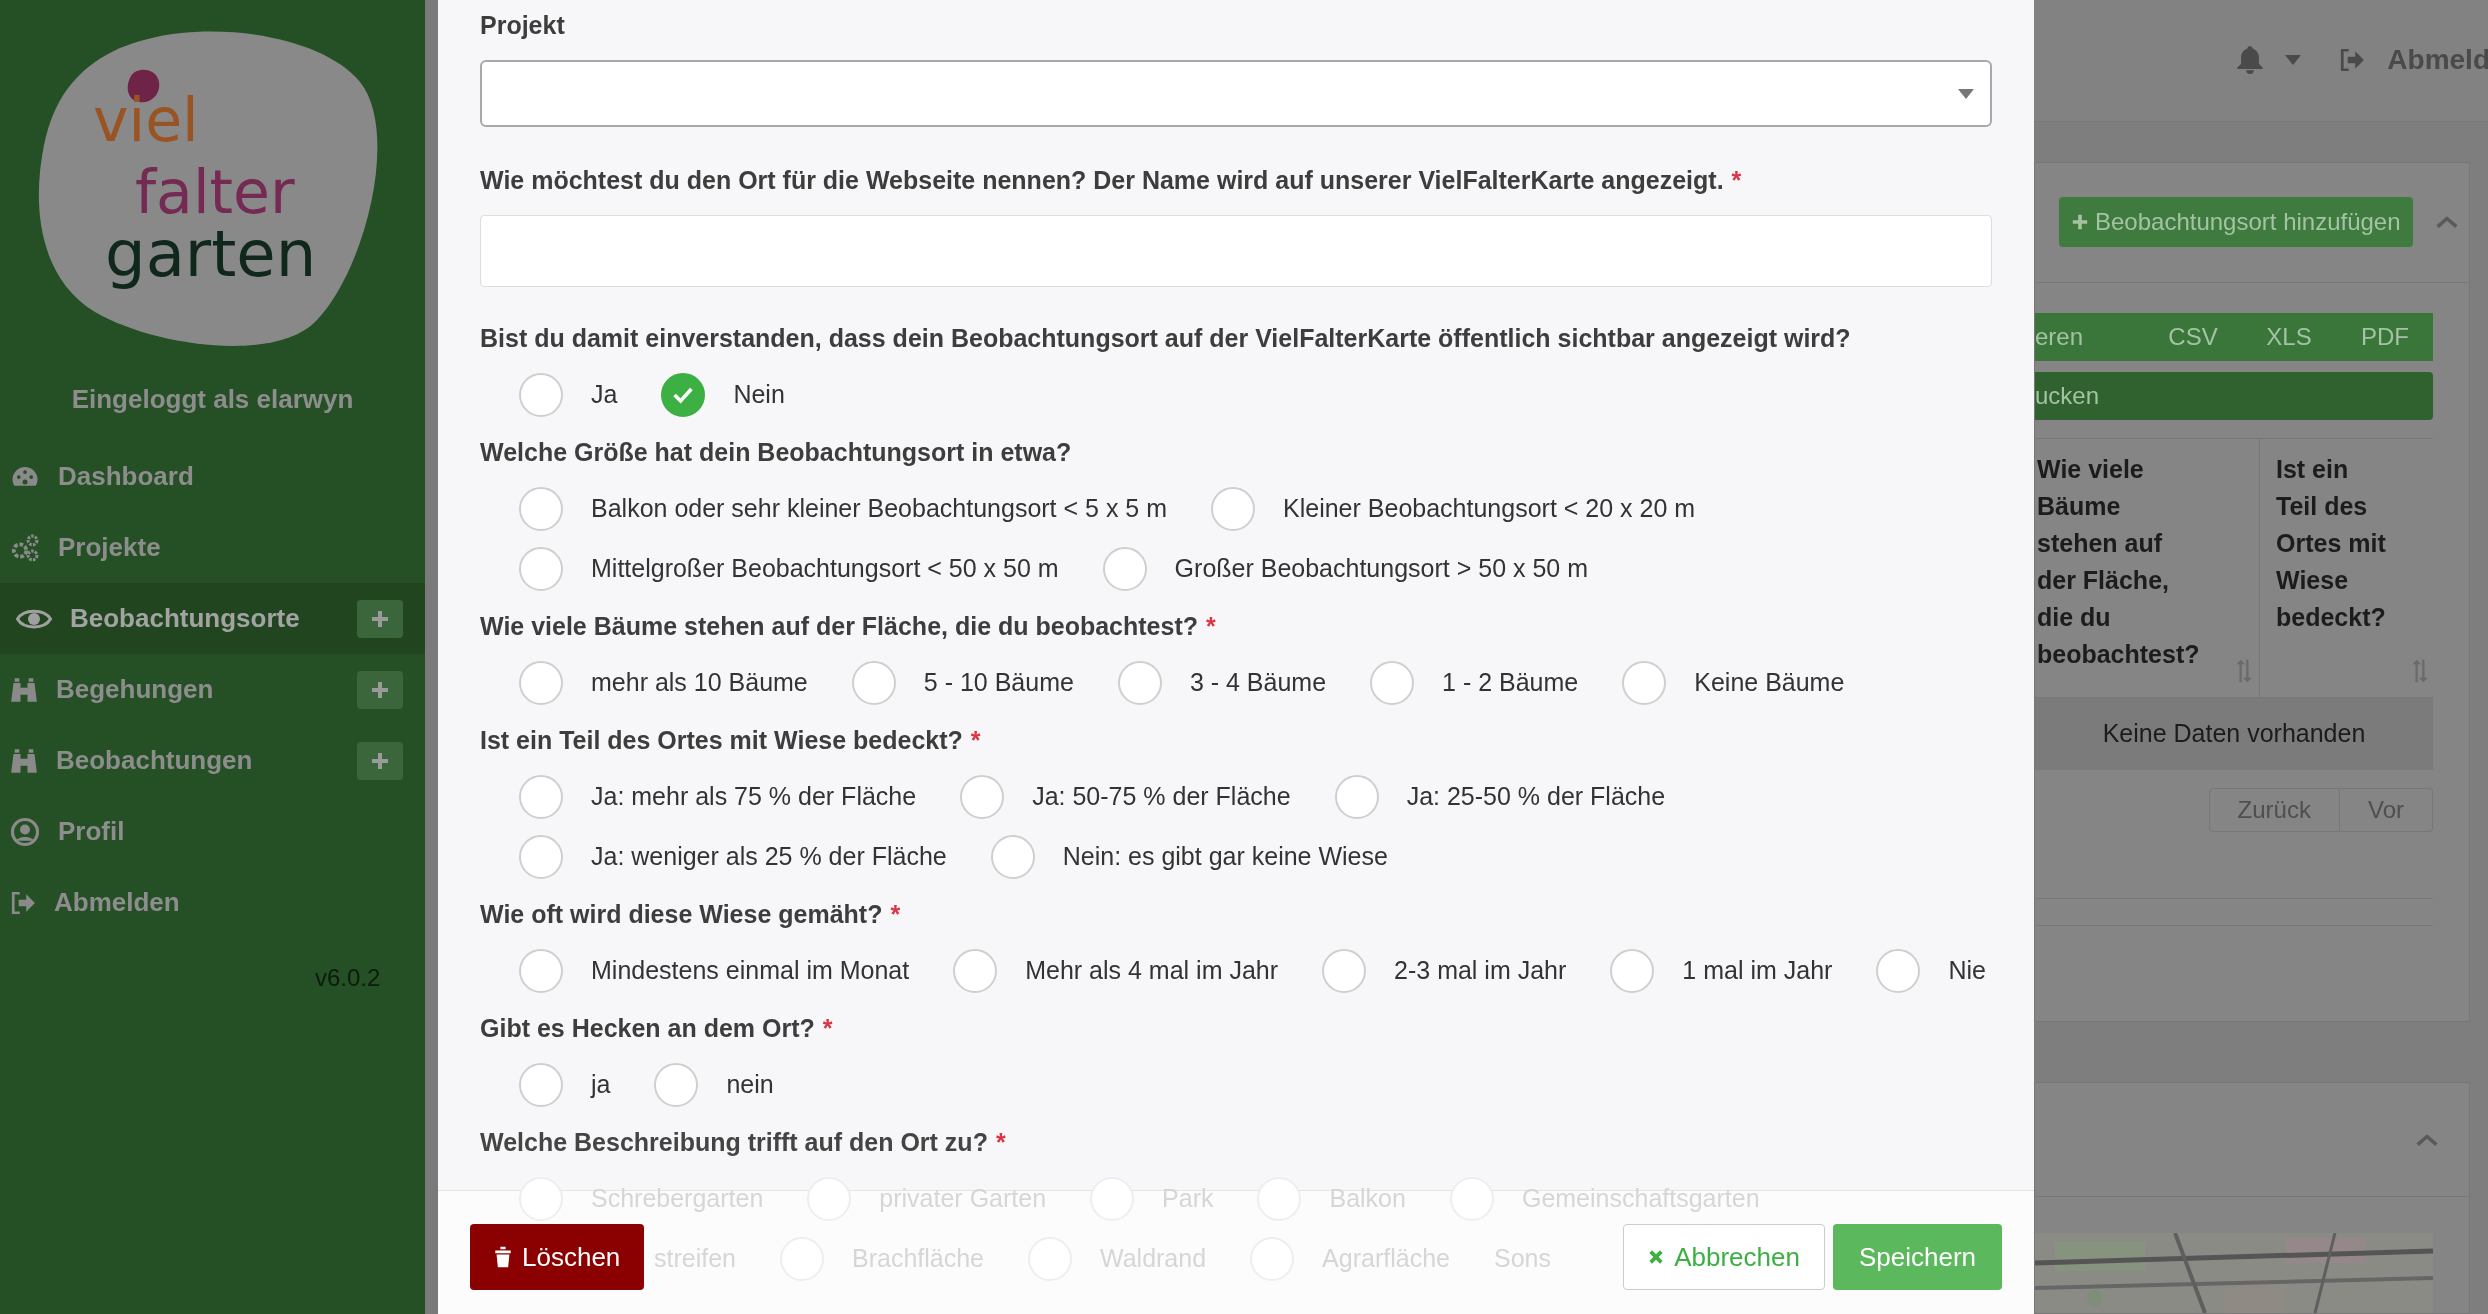 Image resolution: width=2488 pixels, height=1314 pixels. What do you see at coordinates (825, 569) in the screenshot?
I see `radio-label: Mittelgroßer Beobachtungsort < 50 x 50 m` at bounding box center [825, 569].